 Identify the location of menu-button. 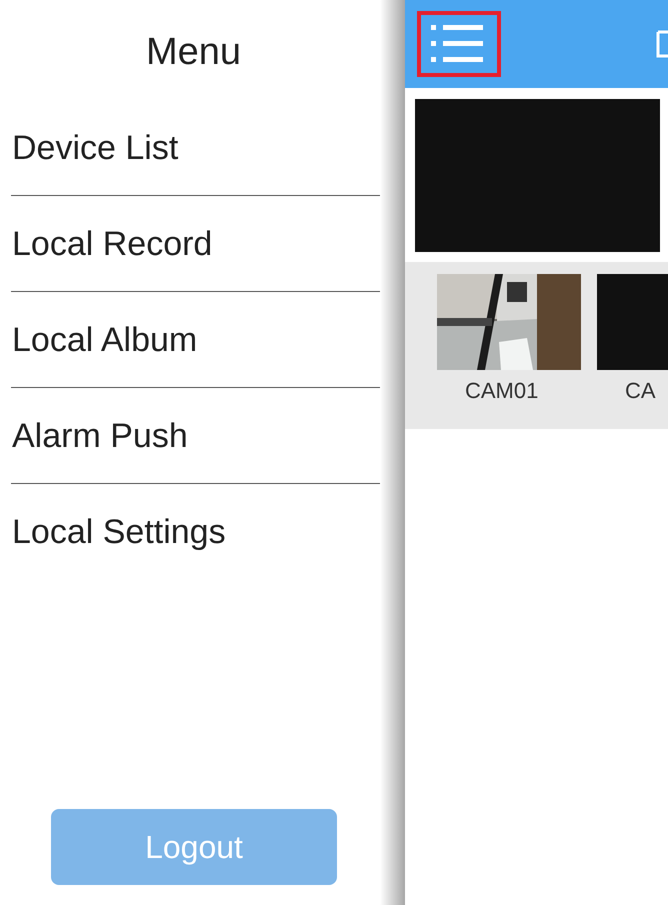
(459, 44).